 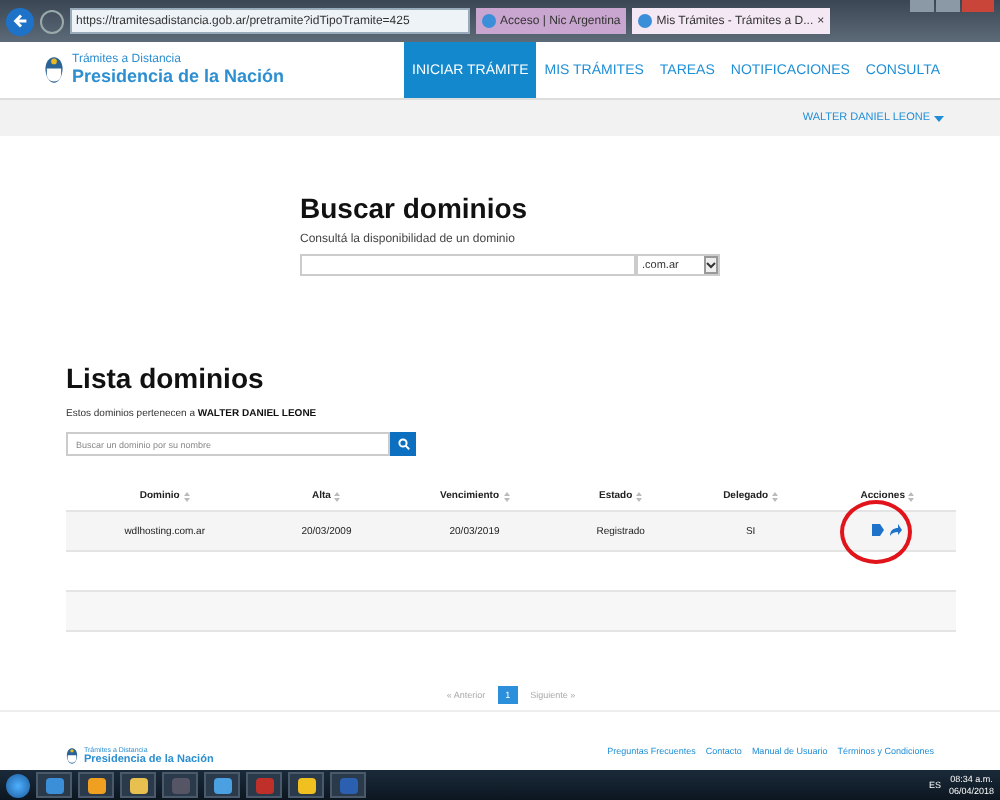 I want to click on start-button, so click(x=18, y=785).